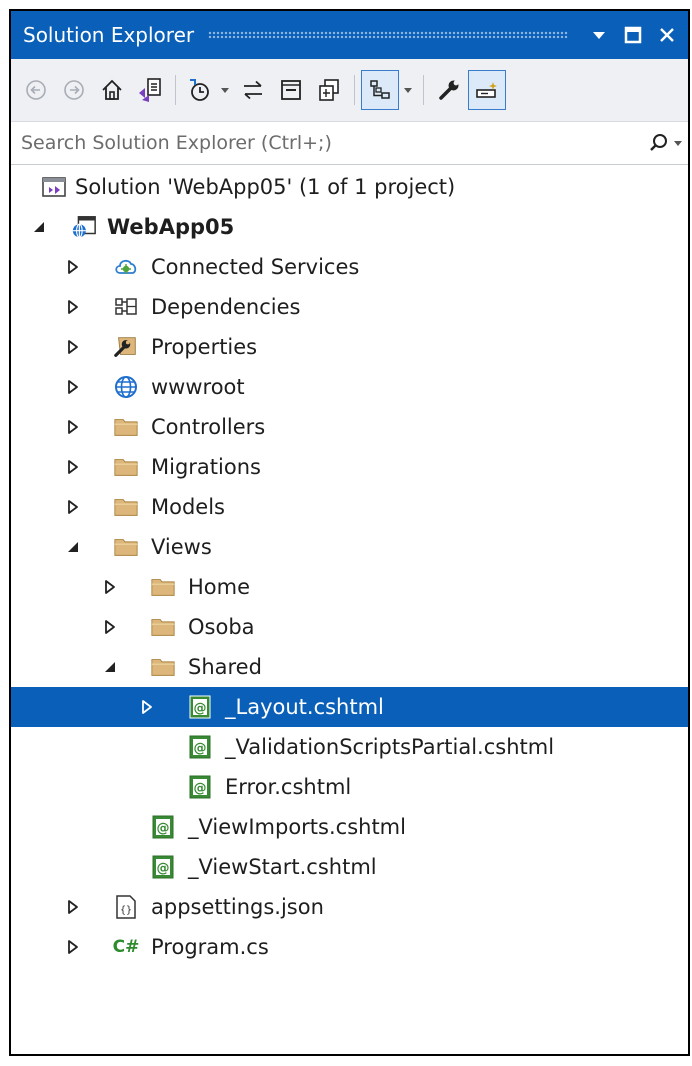  Describe the element at coordinates (181, 547) in the screenshot. I see `tree-item-label: Views` at that location.